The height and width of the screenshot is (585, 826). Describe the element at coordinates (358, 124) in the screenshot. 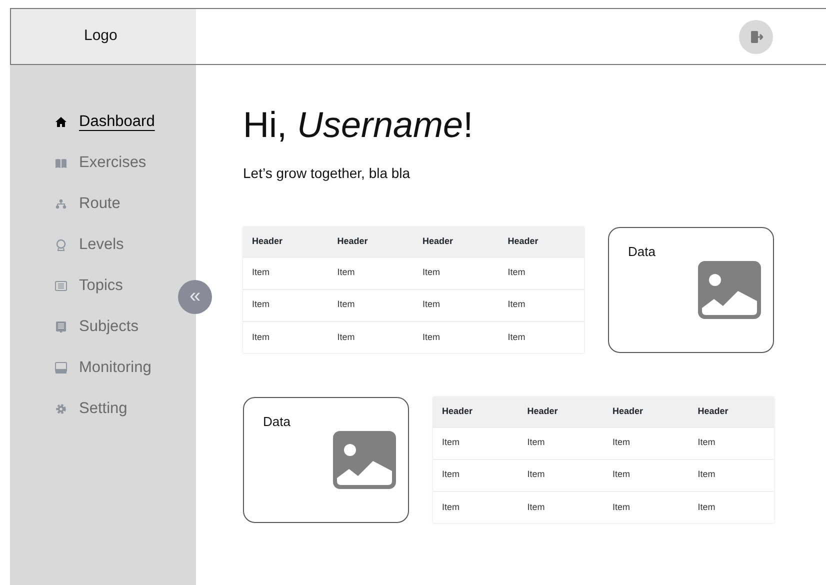

I see `greeting-heading: Hi, Username!` at that location.